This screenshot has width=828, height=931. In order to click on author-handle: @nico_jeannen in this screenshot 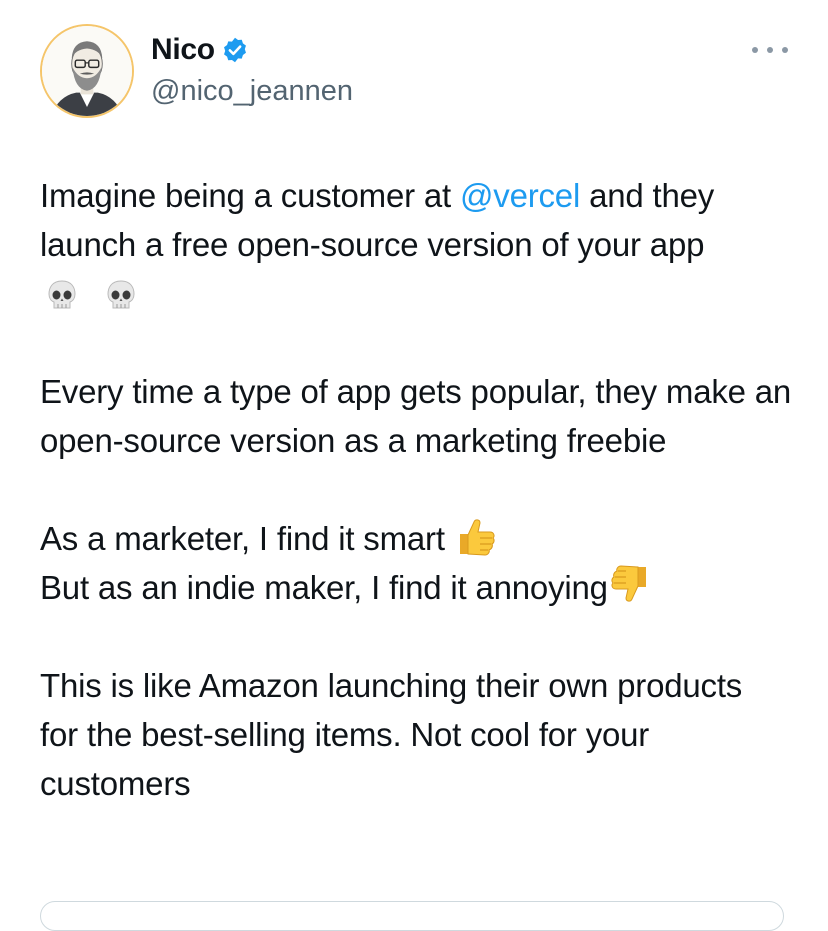, I will do `click(252, 91)`.